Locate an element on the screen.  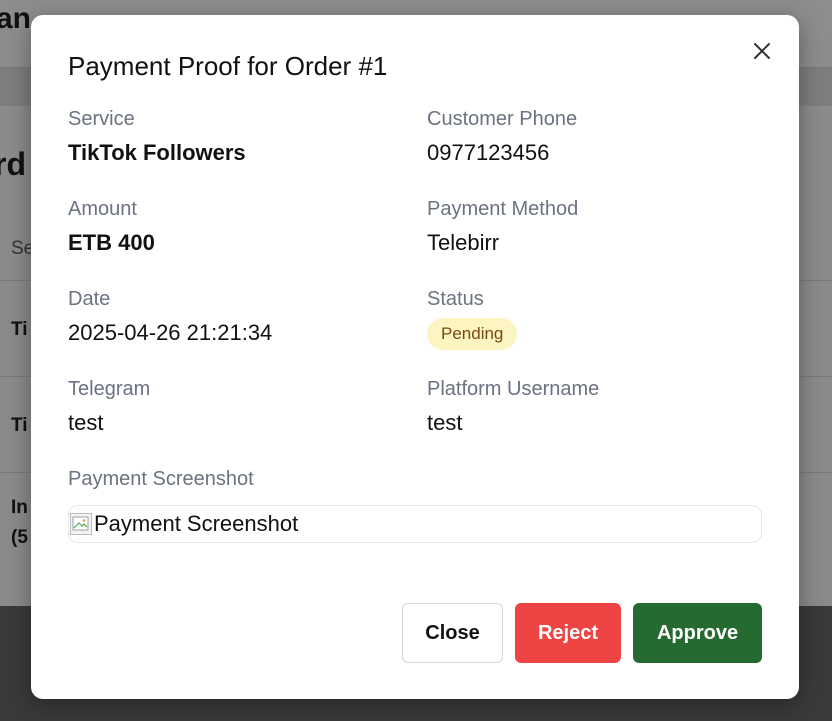
background-app-title: an is located at coordinates (16, 18).